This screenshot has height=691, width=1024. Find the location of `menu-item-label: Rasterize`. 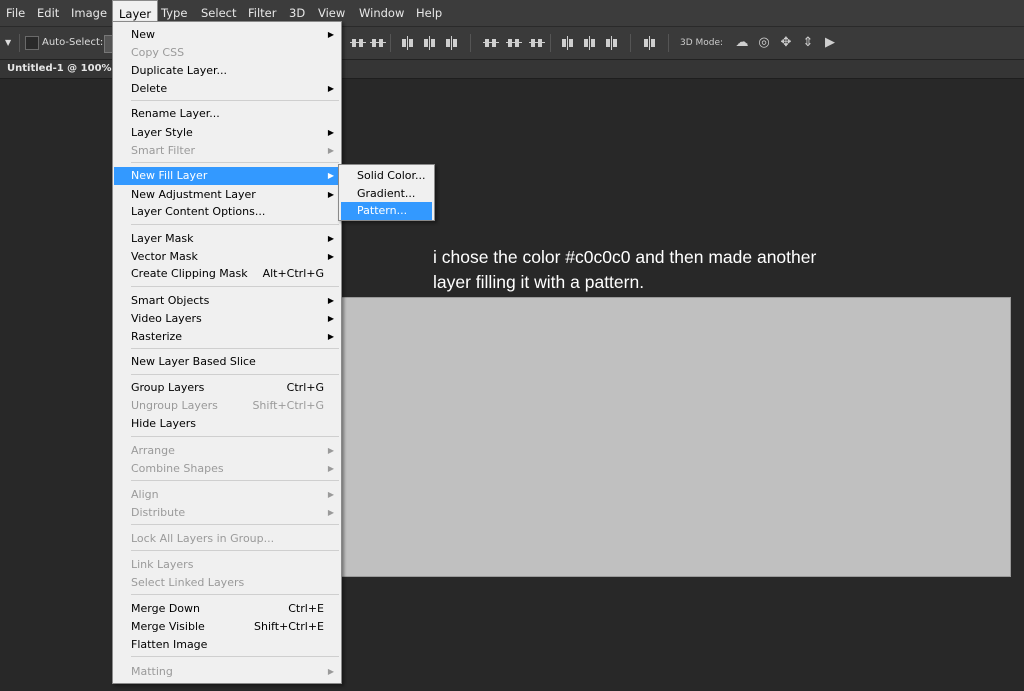

menu-item-label: Rasterize is located at coordinates (157, 336).